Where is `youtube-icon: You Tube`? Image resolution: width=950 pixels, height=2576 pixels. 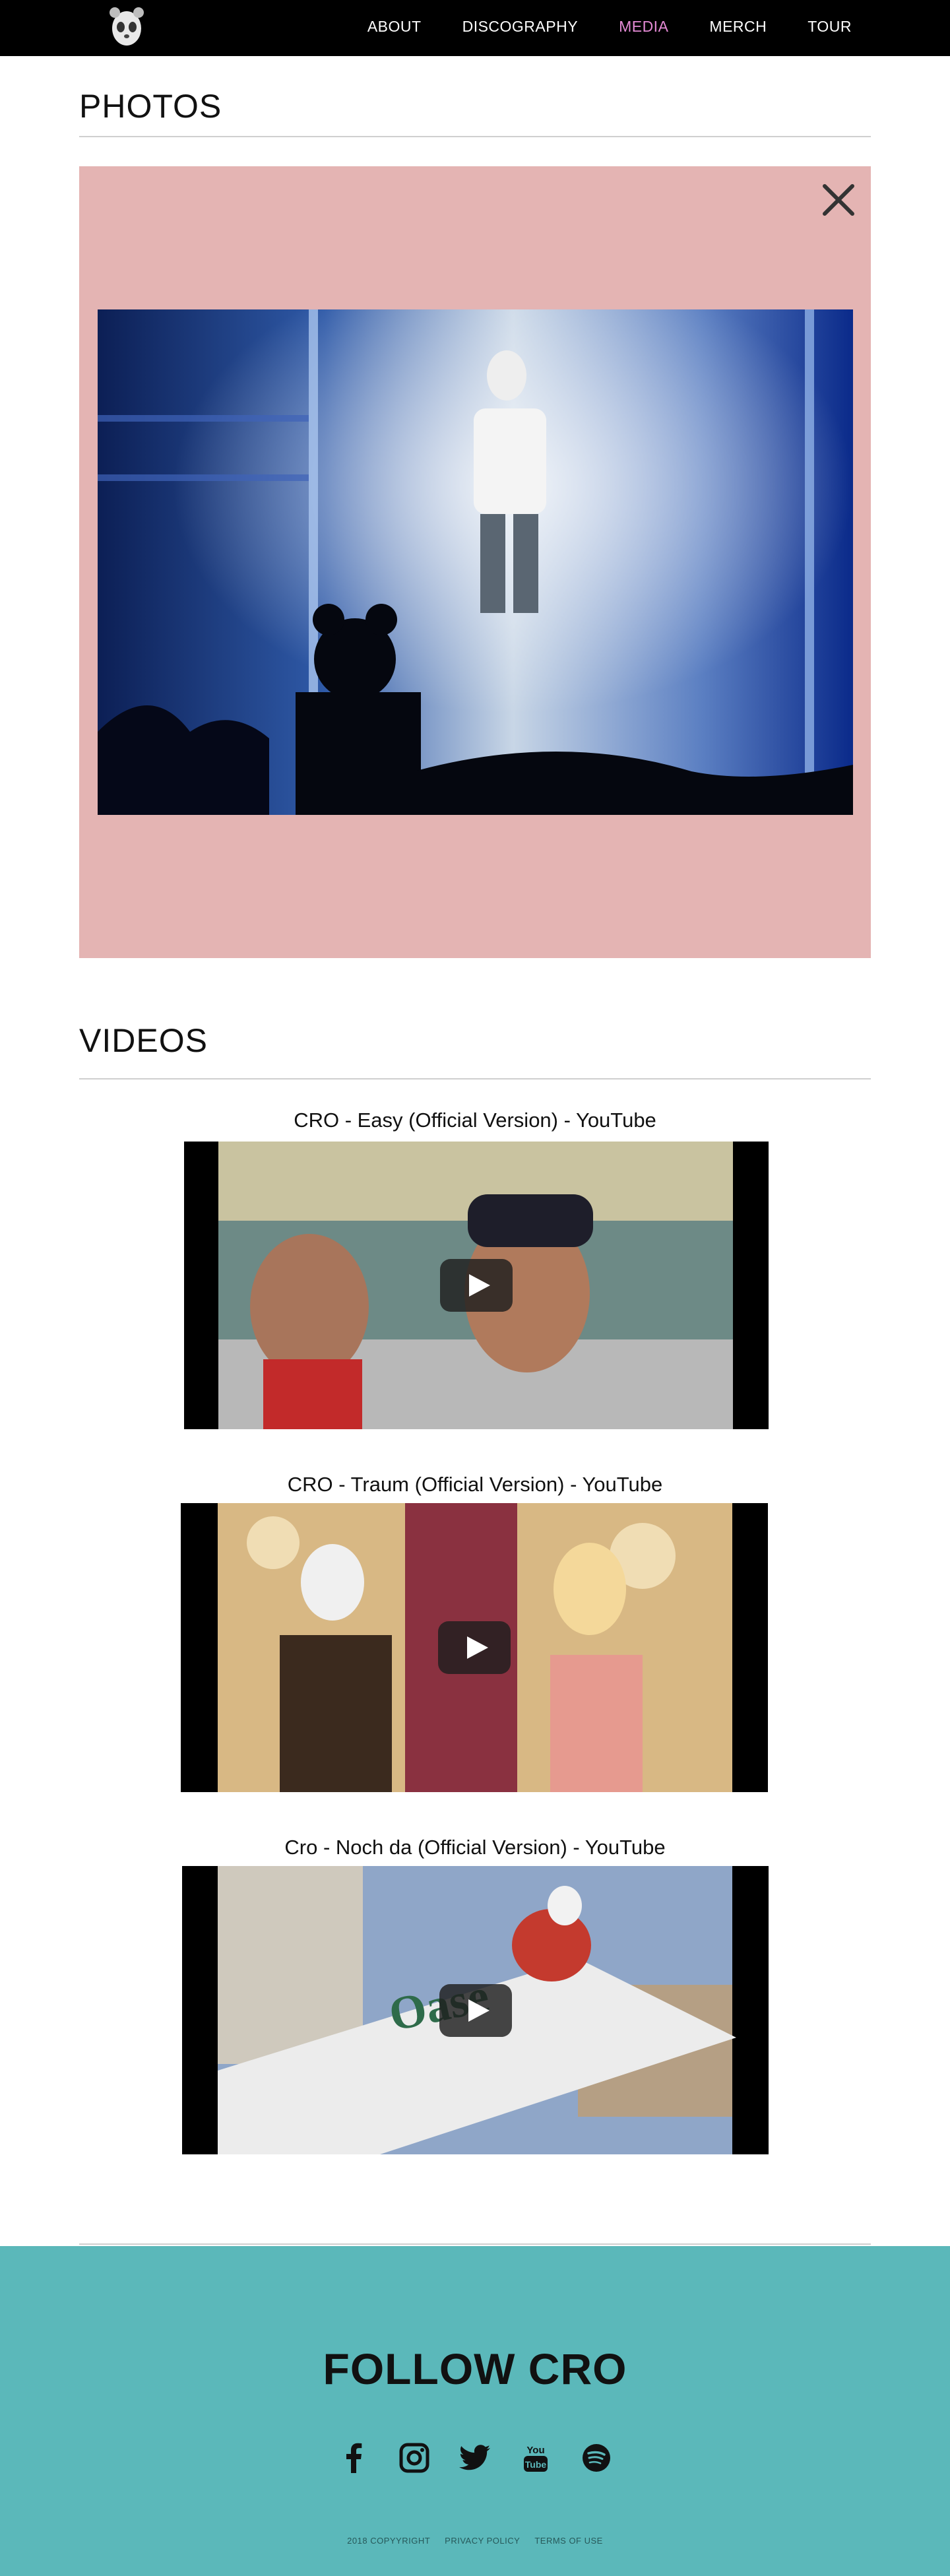
youtube-icon: You Tube is located at coordinates (536, 2458).